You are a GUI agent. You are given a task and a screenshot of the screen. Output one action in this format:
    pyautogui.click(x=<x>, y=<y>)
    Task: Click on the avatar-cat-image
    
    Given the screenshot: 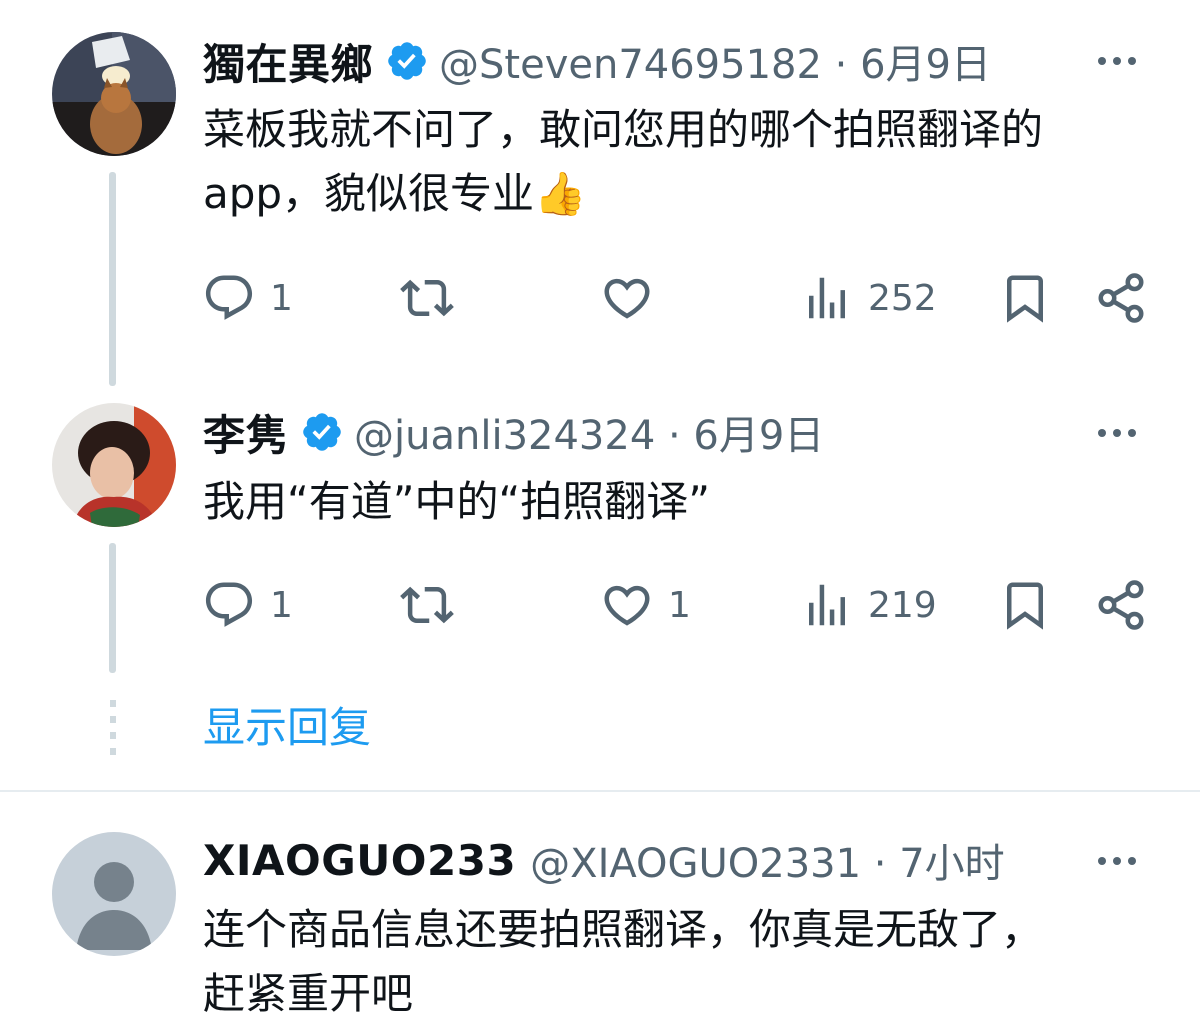 What is the action you would take?
    pyautogui.click(x=114, y=94)
    